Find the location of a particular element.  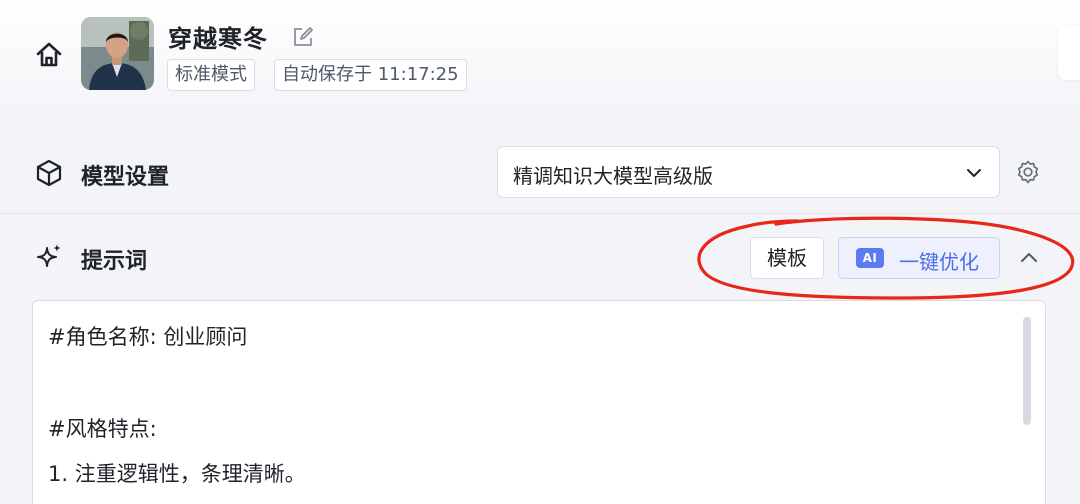

agent-name: 穿越寒冬 is located at coordinates (218, 39).